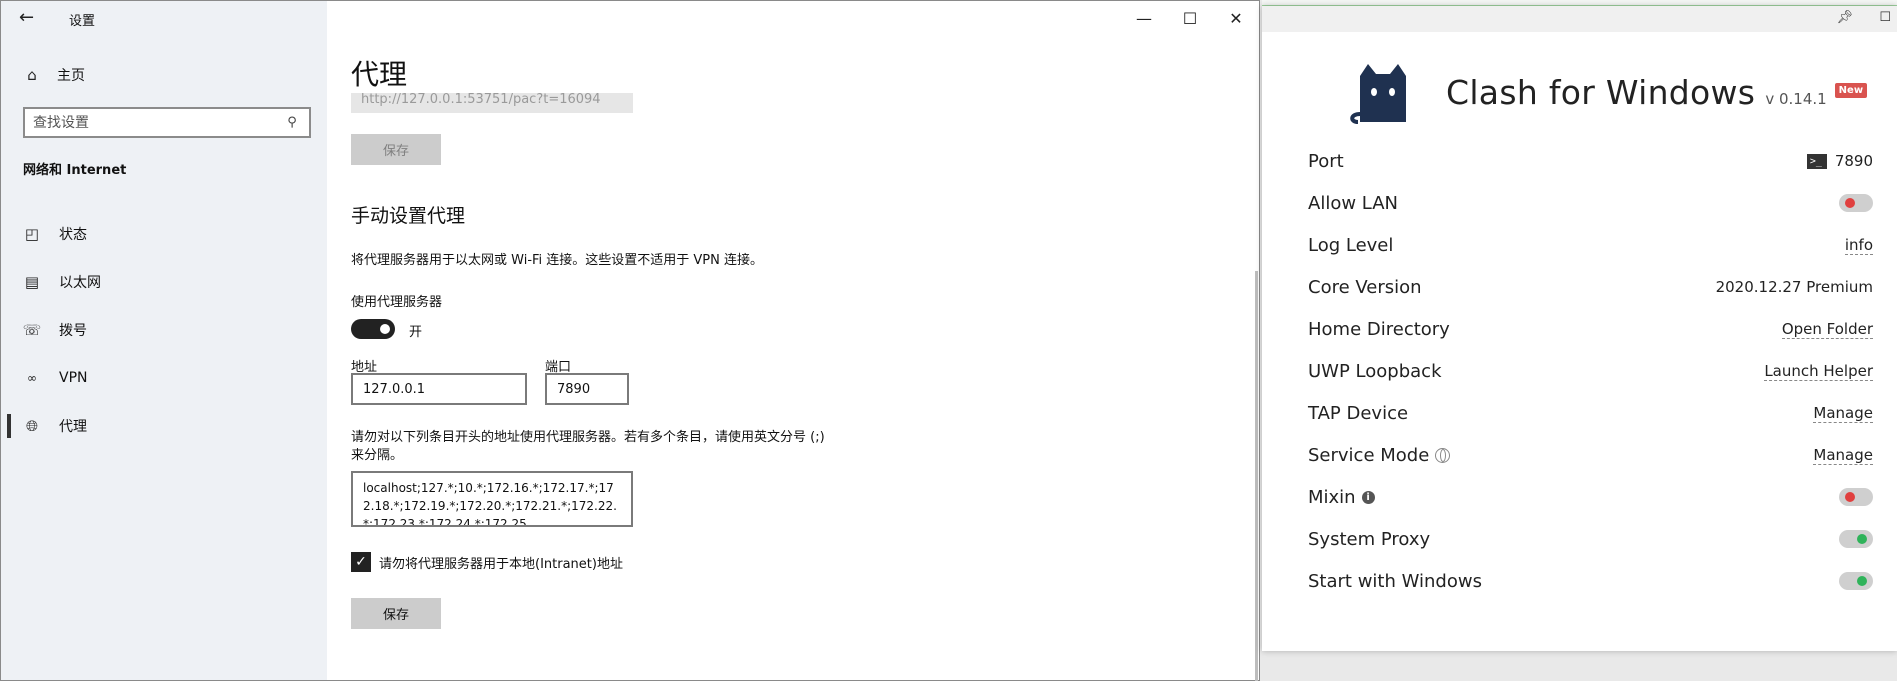  What do you see at coordinates (32, 282) in the screenshot?
I see `ethernet-icon: ▤` at bounding box center [32, 282].